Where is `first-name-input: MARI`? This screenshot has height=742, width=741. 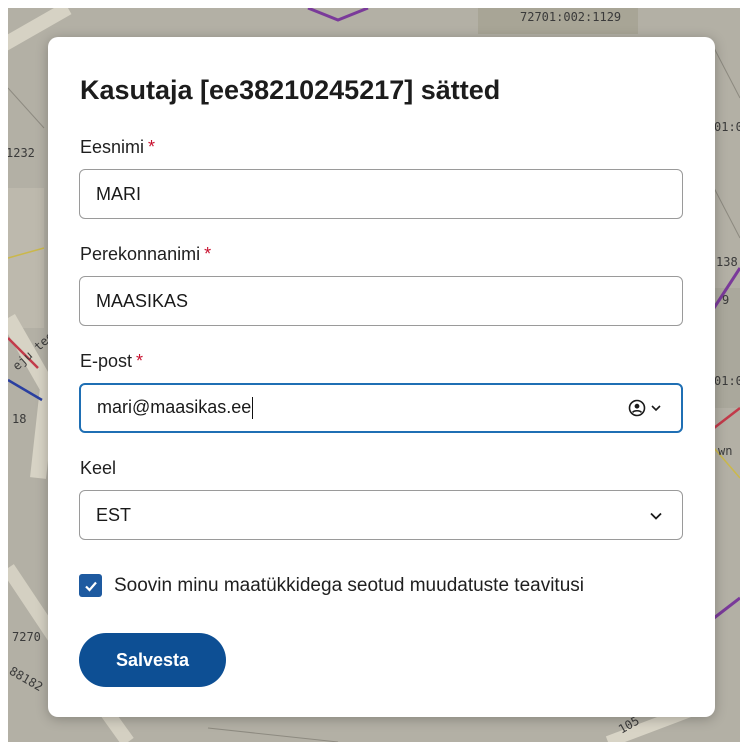
first-name-input: MARI is located at coordinates (381, 194).